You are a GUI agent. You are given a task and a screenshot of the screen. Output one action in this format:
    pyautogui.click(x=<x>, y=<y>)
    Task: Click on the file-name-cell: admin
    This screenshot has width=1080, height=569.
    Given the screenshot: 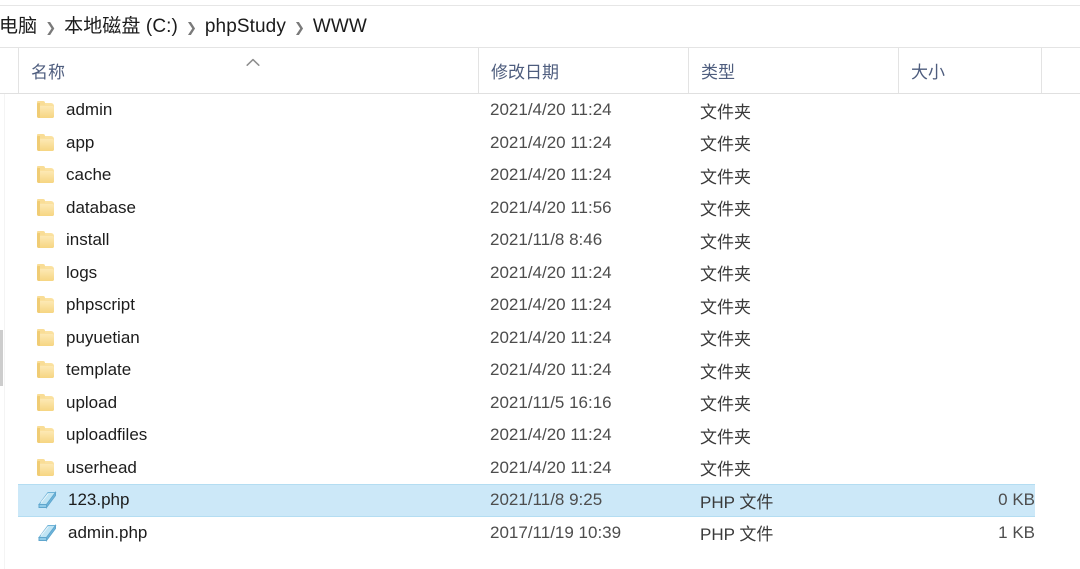 What is the action you would take?
    pyautogui.click(x=74, y=110)
    